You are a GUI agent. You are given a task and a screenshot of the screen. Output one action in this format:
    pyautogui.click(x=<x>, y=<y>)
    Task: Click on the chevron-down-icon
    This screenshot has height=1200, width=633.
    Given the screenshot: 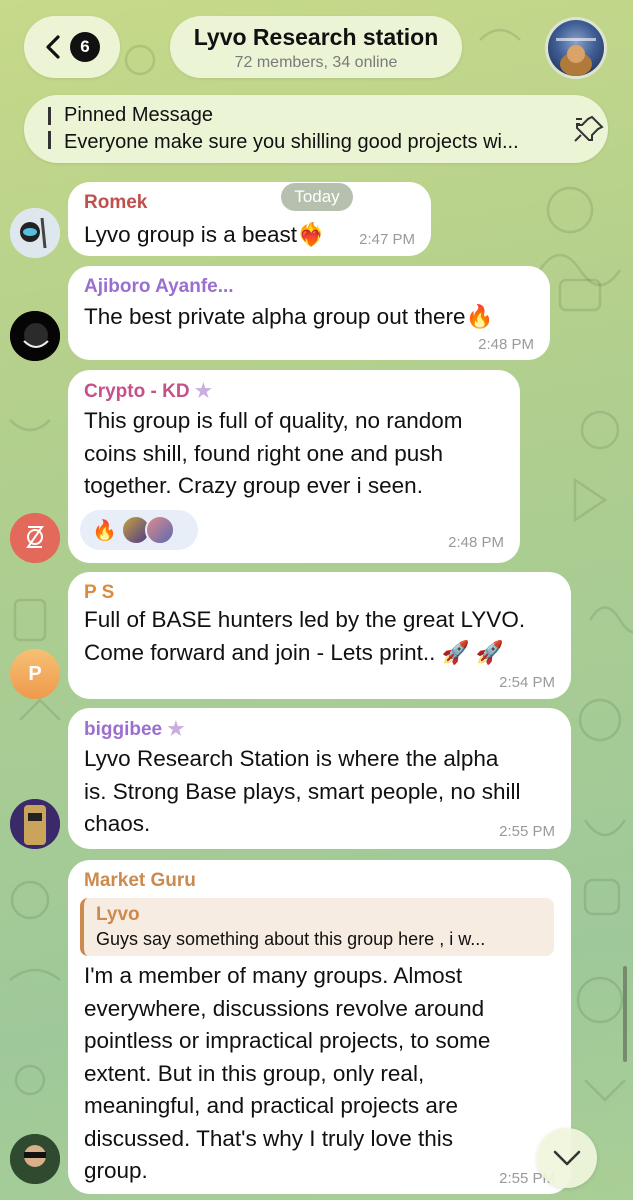 What is the action you would take?
    pyautogui.click(x=567, y=1158)
    